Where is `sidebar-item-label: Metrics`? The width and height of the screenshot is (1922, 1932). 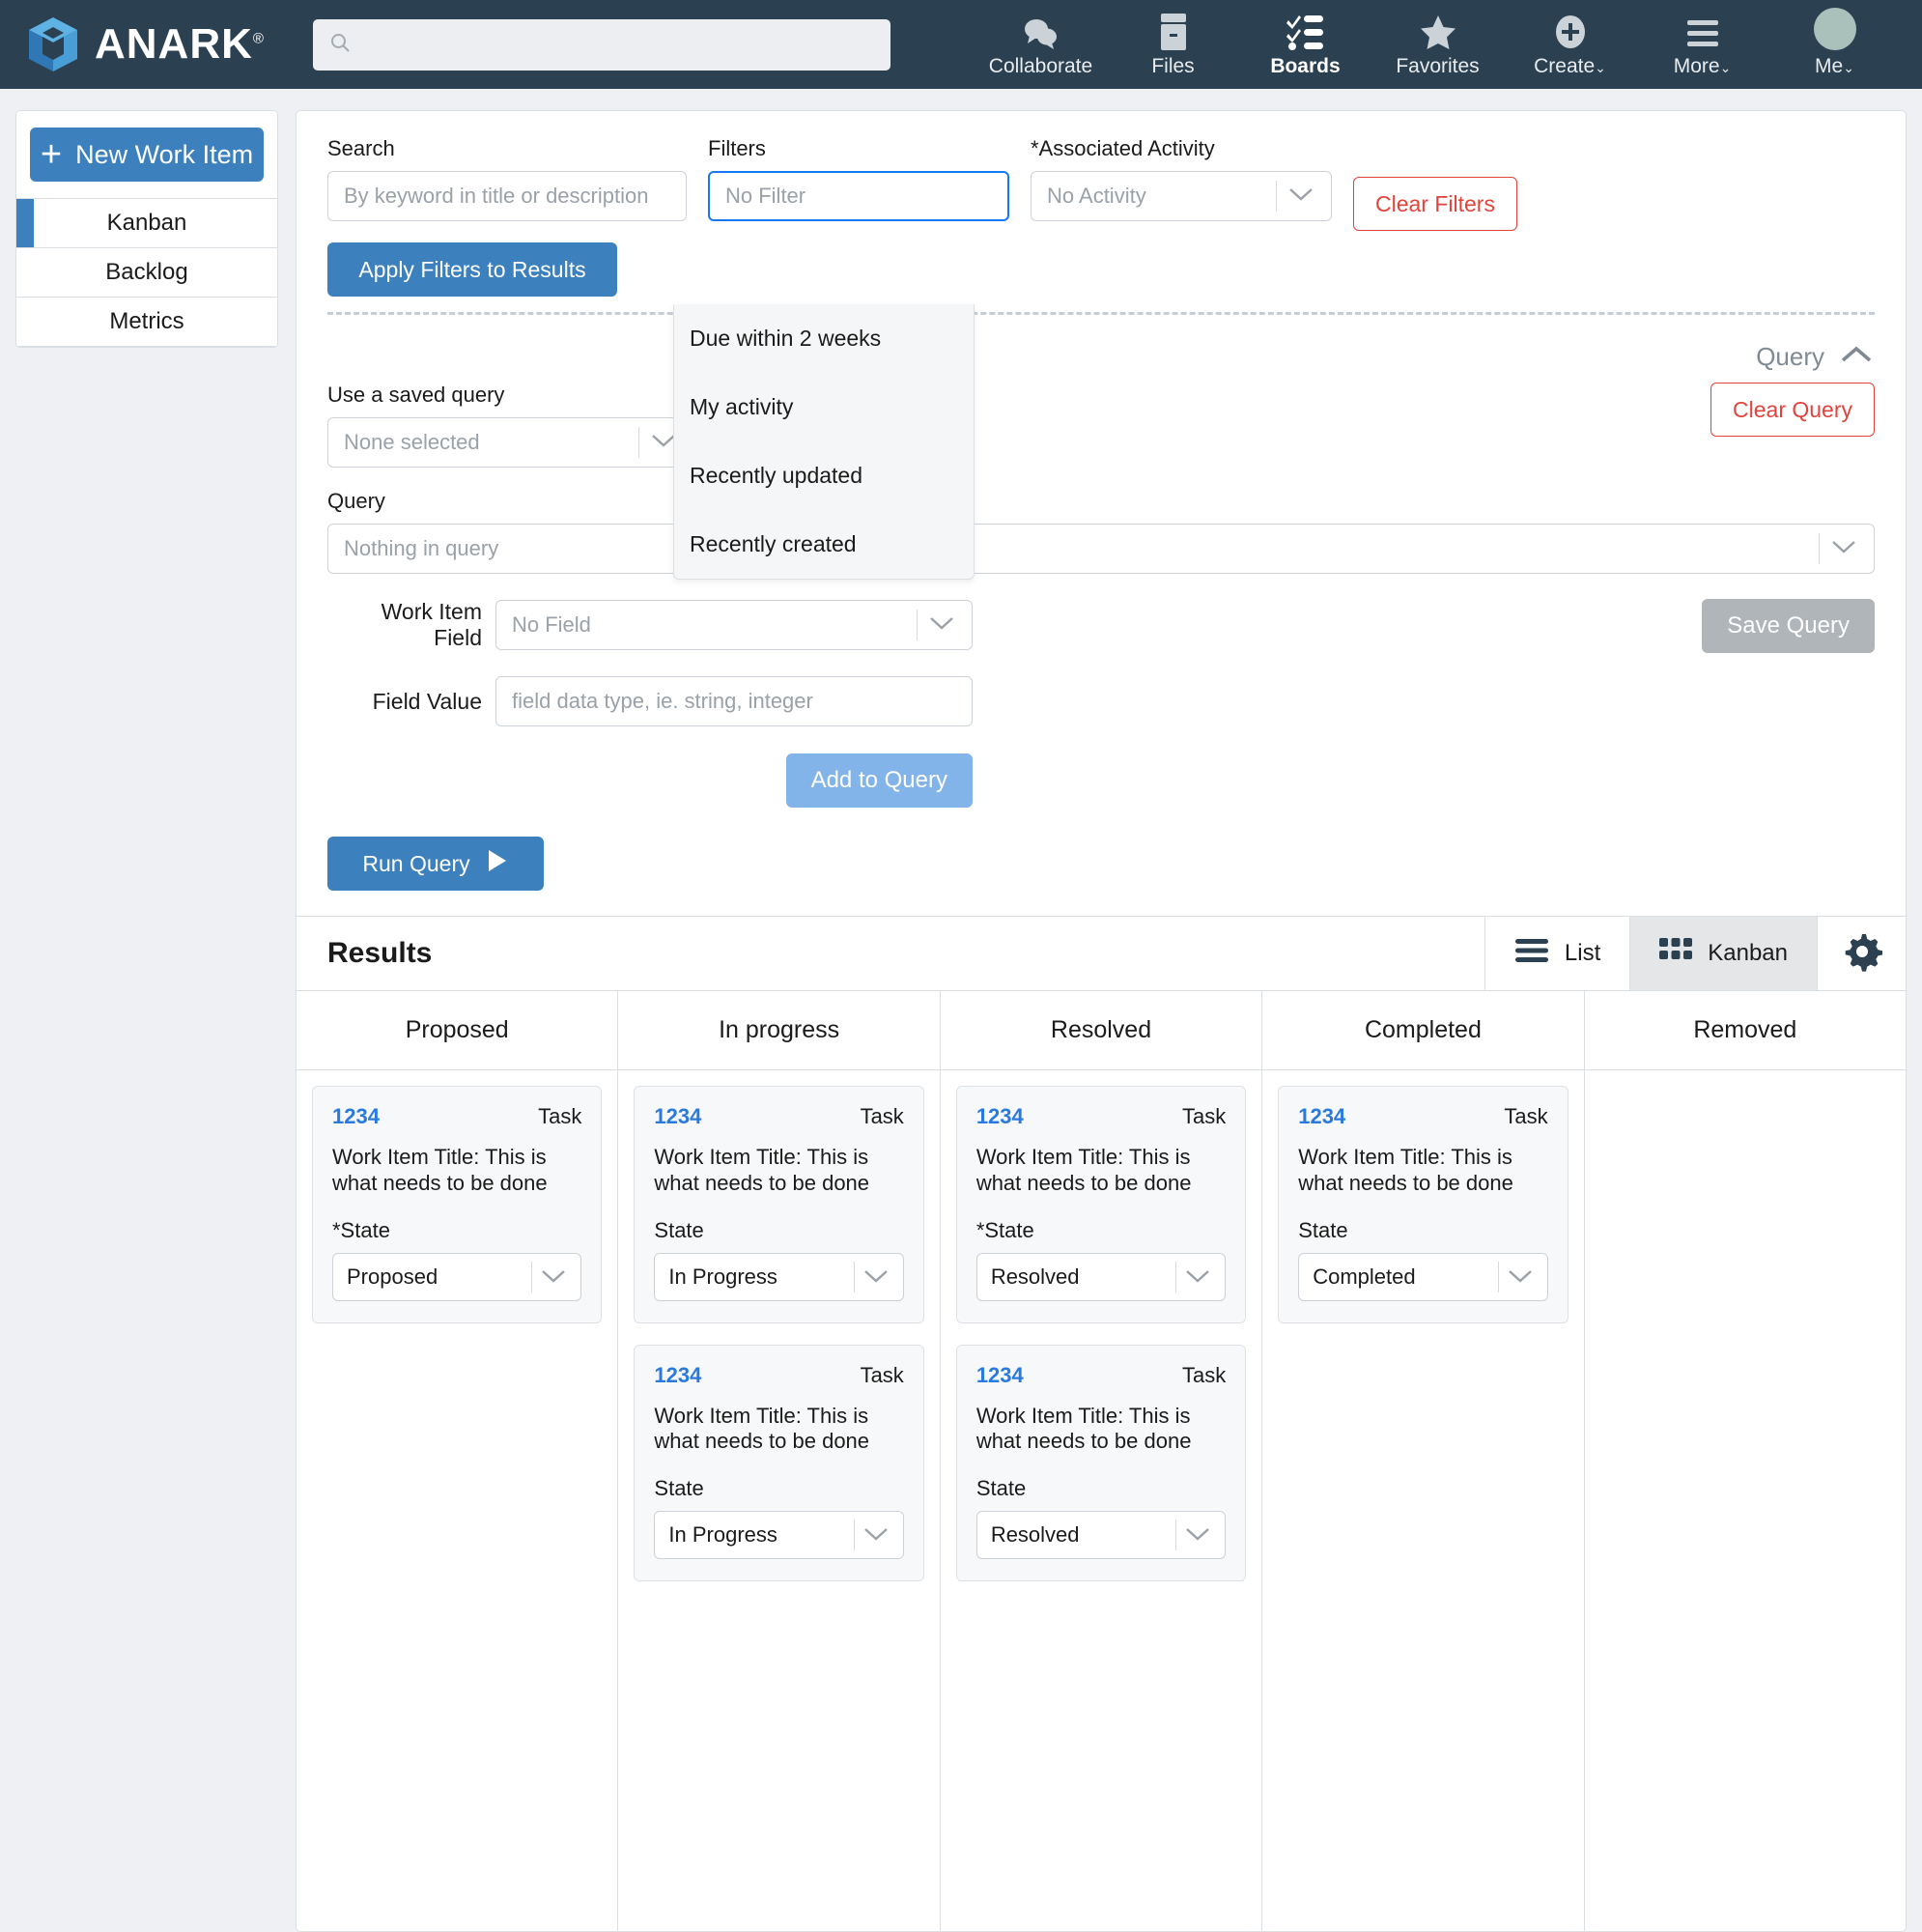
sidebar-item-label: Metrics is located at coordinates (146, 321).